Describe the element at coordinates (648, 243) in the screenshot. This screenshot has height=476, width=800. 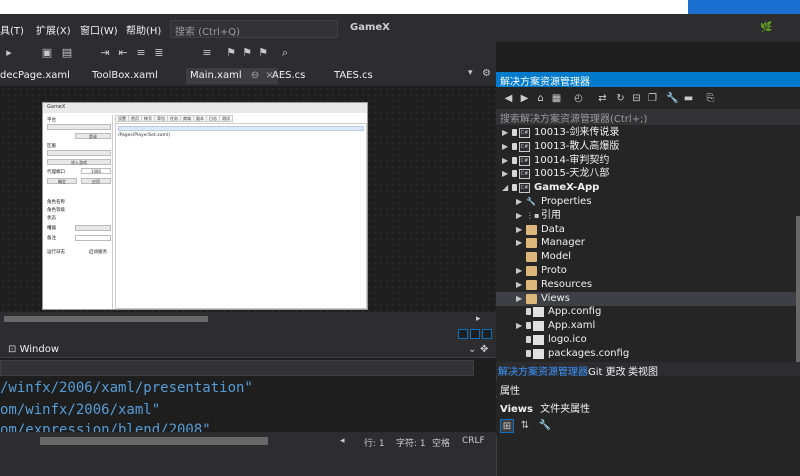
I see `tree-item: ▶ Manager` at that location.